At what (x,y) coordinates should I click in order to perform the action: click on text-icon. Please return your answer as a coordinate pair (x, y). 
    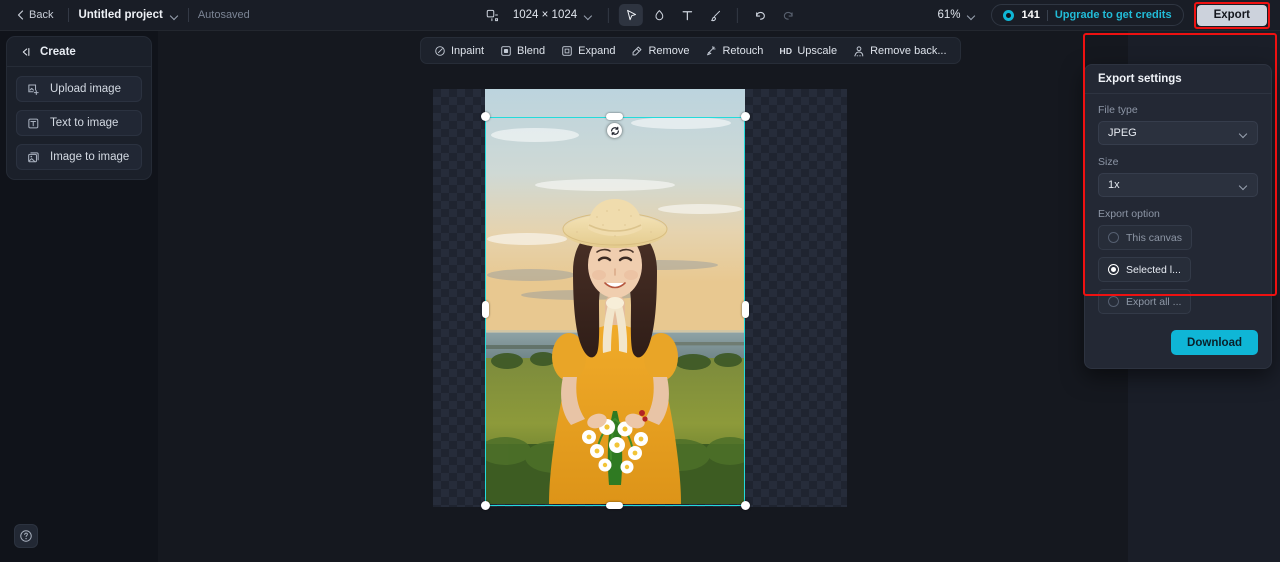
    Looking at the image, I should click on (687, 15).